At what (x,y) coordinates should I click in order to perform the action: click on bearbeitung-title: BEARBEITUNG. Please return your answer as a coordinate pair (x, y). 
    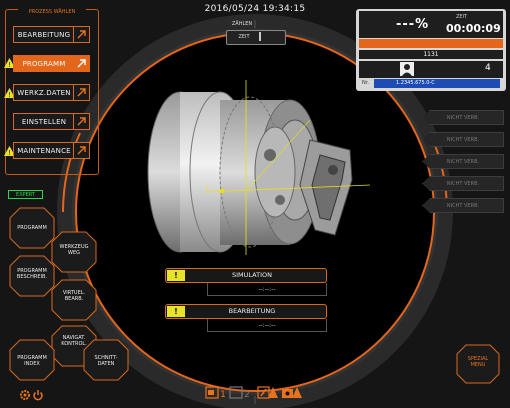
    Looking at the image, I should click on (252, 311).